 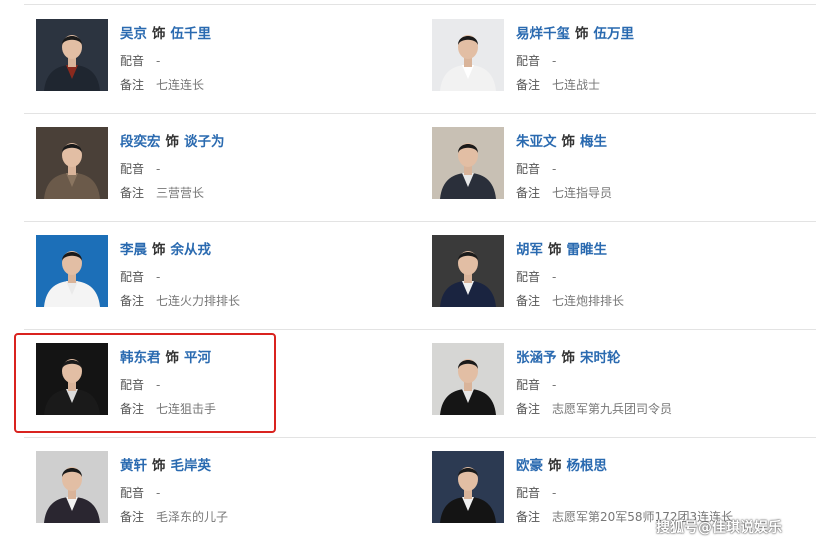 What do you see at coordinates (610, 60) in the screenshot?
I see `cast-card: 易烊千玺饰伍万里 配音 - 备注 七连战士` at bounding box center [610, 60].